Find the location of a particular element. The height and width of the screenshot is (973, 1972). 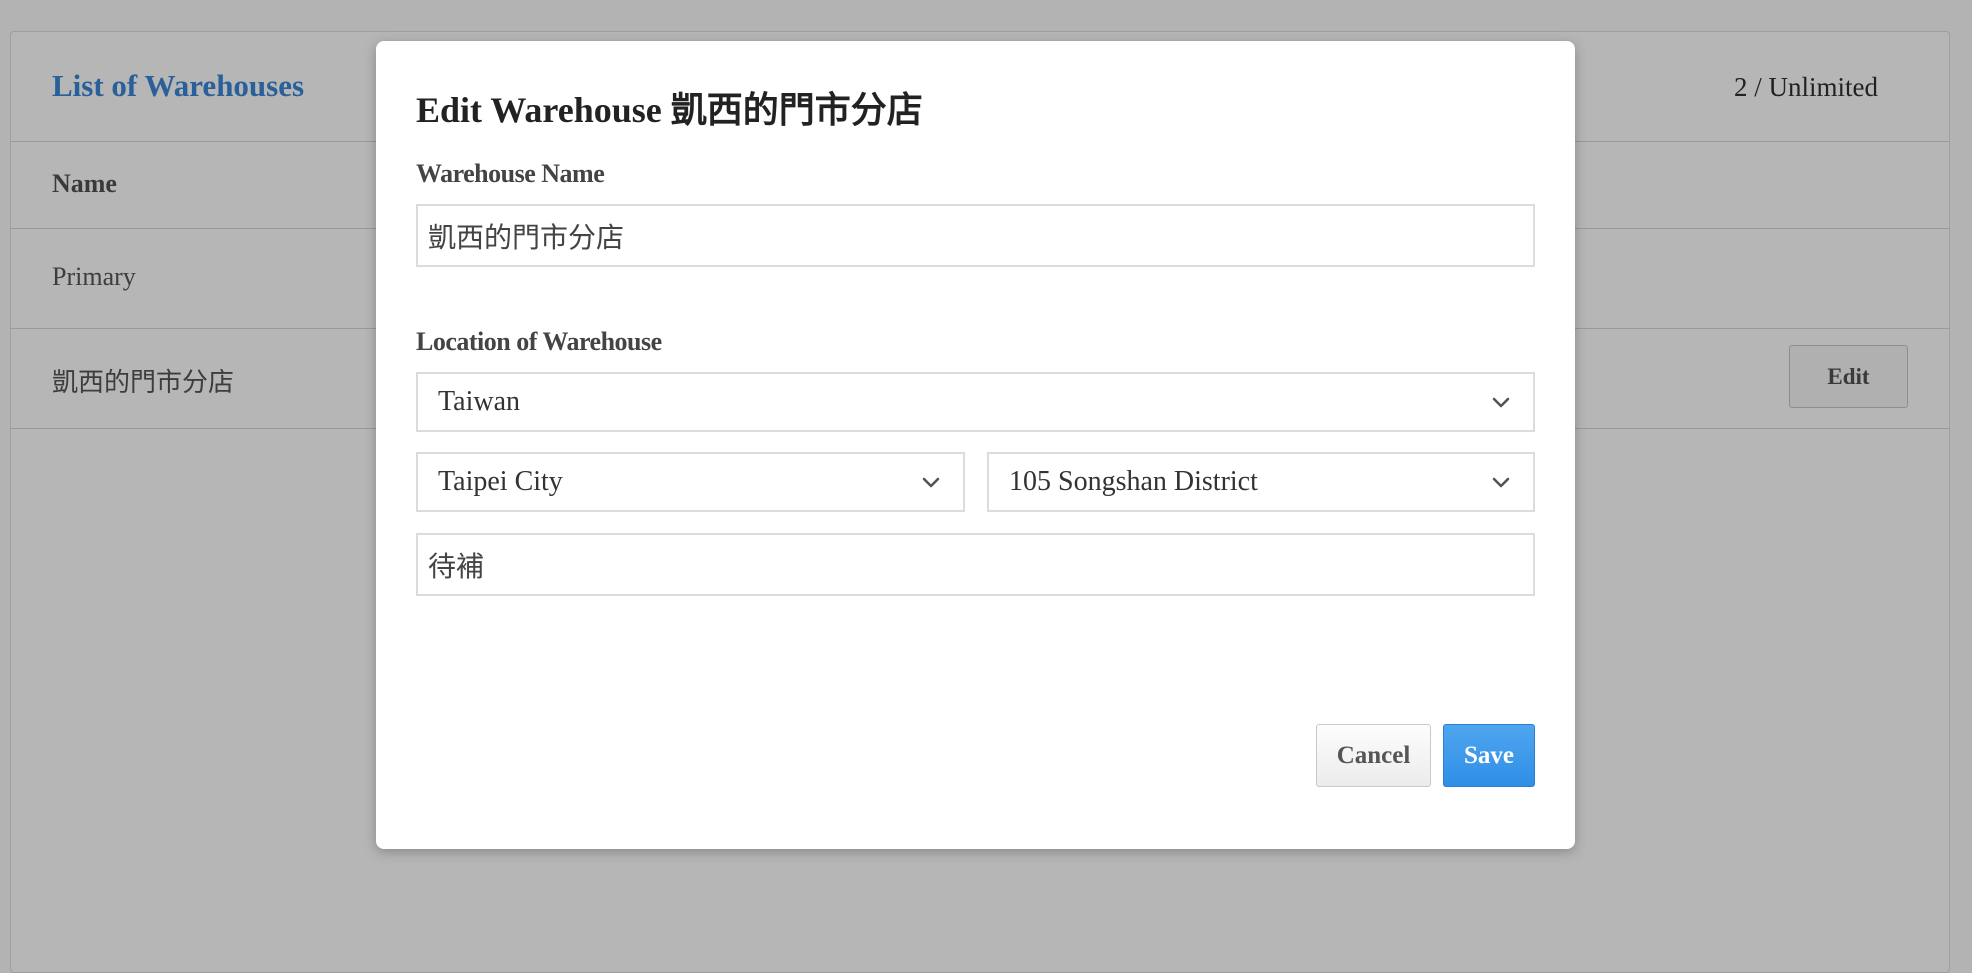

warehouse-counter: 2 / Unlimited is located at coordinates (1806, 87).